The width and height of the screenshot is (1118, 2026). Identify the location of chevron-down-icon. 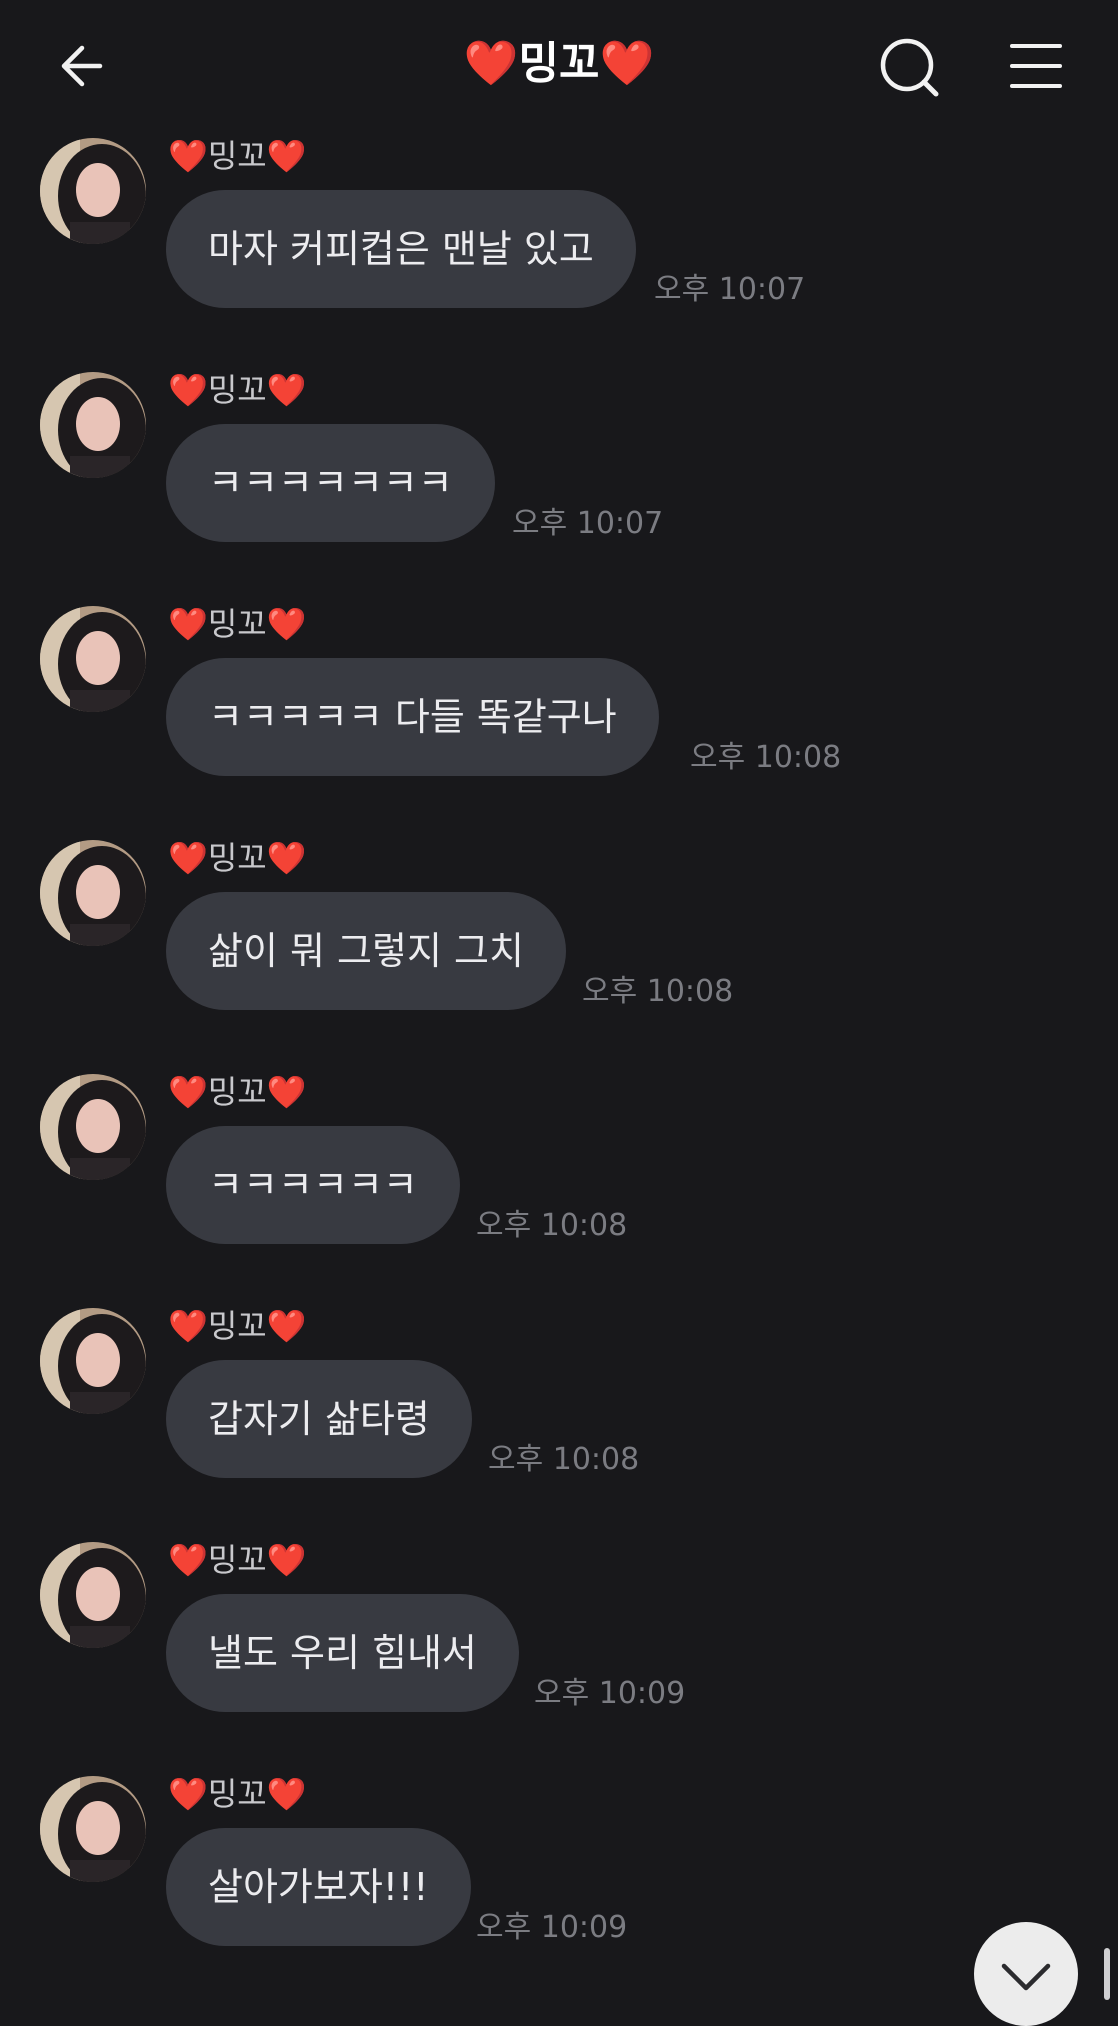
(1026, 1977).